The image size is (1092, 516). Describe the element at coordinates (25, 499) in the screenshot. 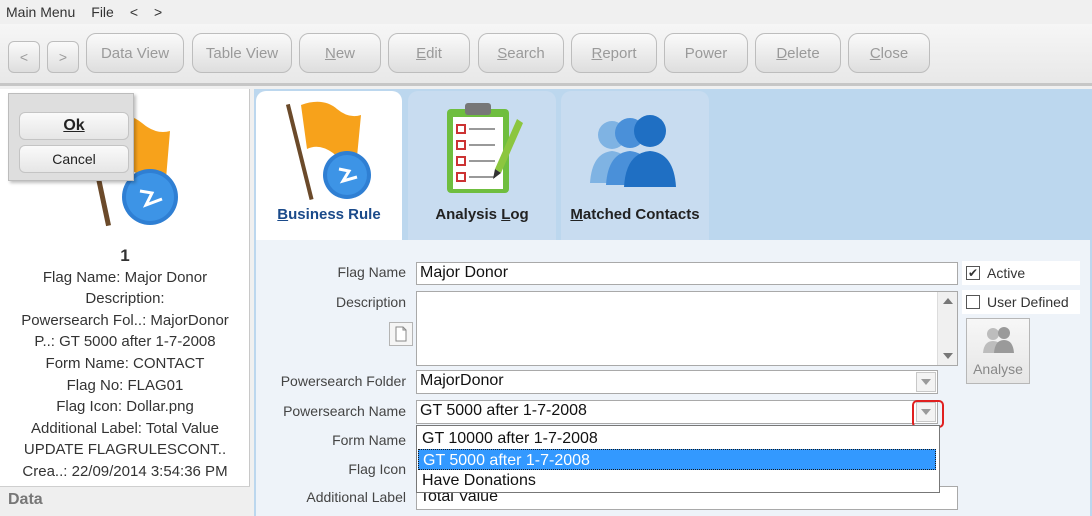

I see `data-section-label: Data` at that location.